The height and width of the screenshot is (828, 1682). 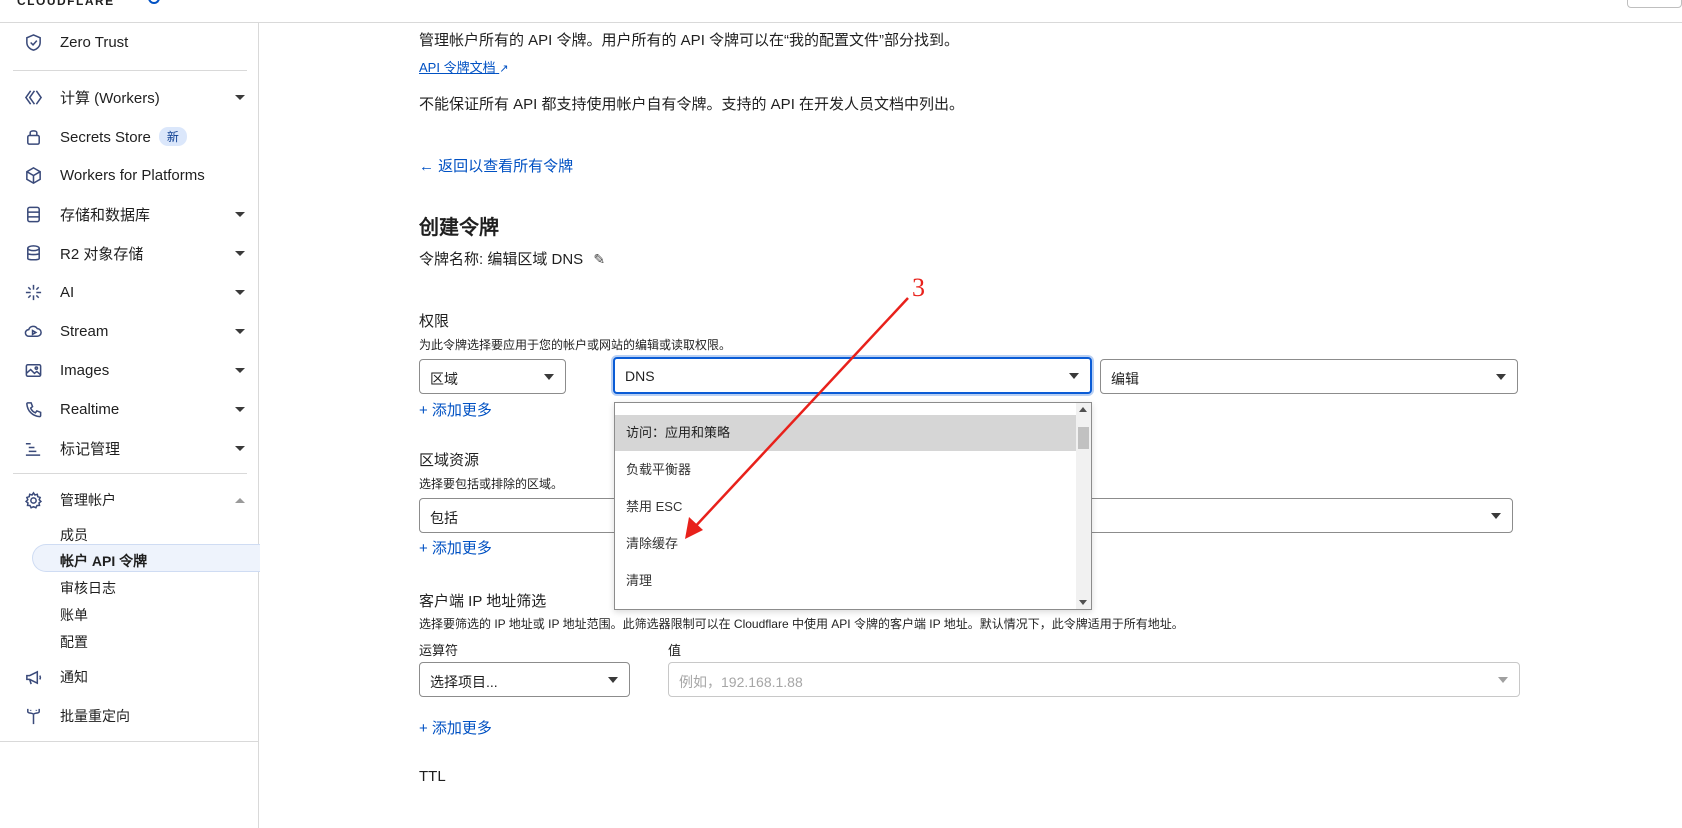 I want to click on storage-icon, so click(x=33, y=253).